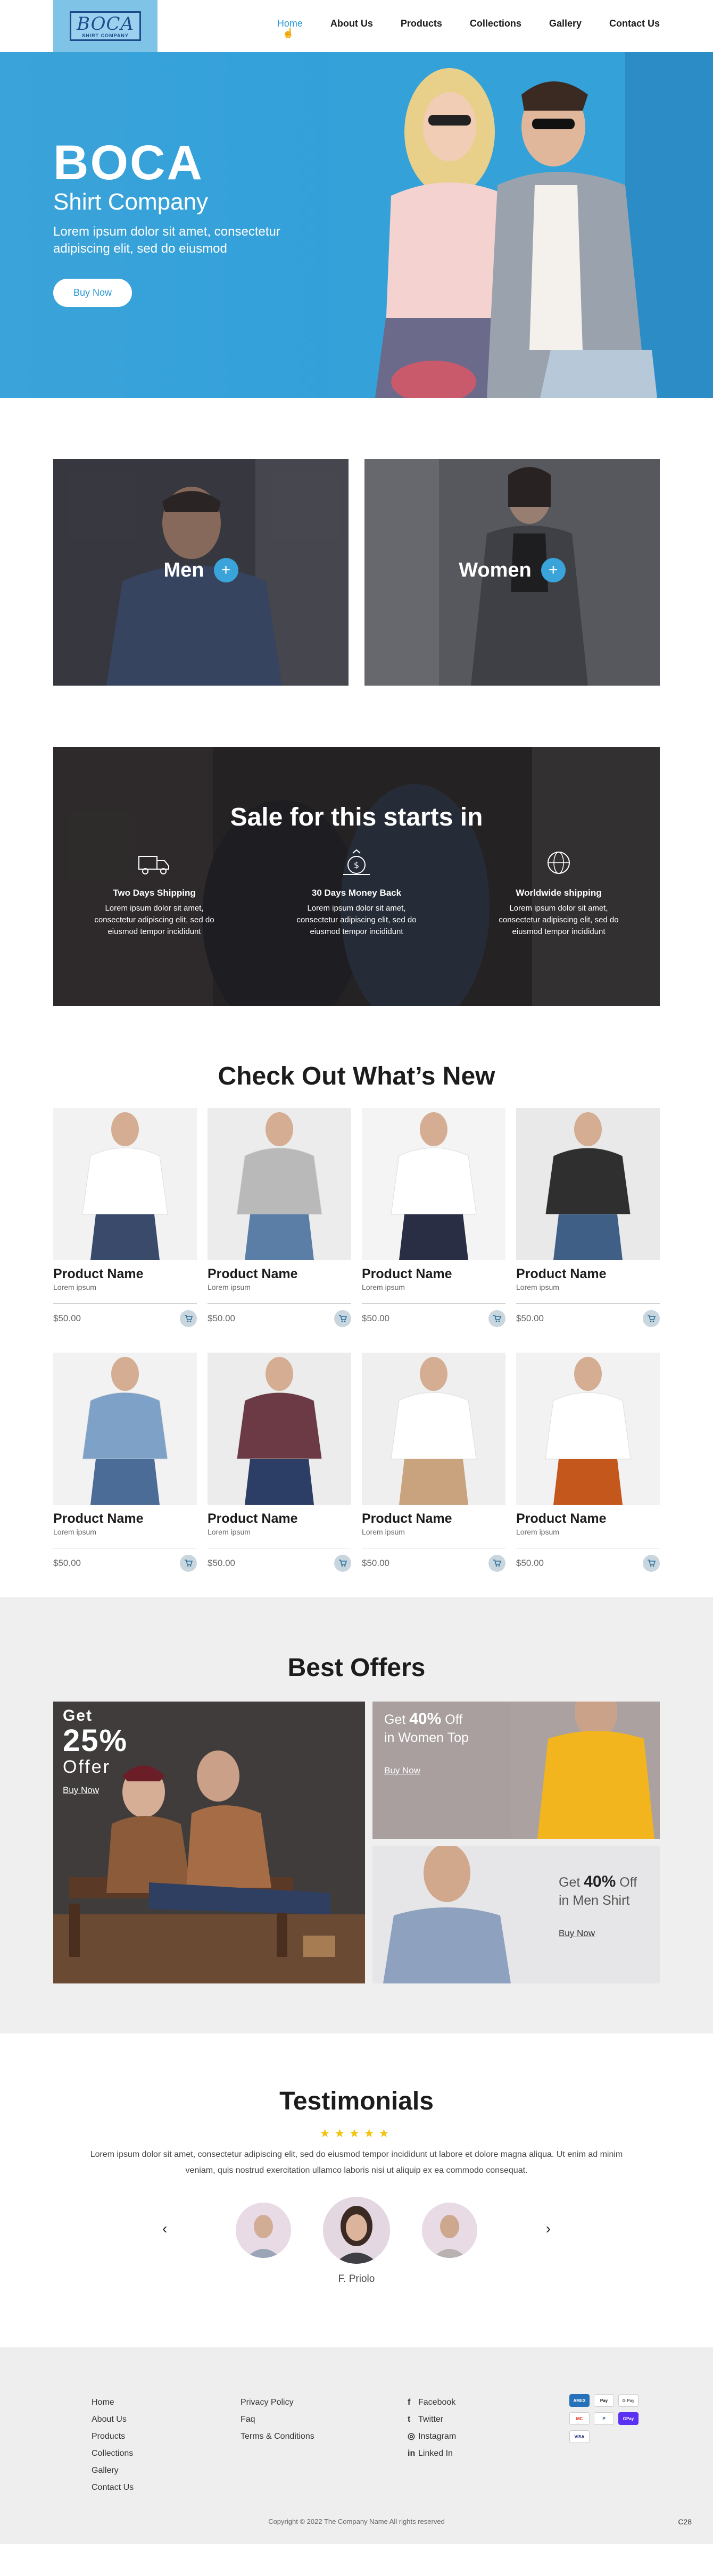 Image resolution: width=713 pixels, height=2576 pixels. I want to click on footer-link-collections: Collections, so click(113, 2453).